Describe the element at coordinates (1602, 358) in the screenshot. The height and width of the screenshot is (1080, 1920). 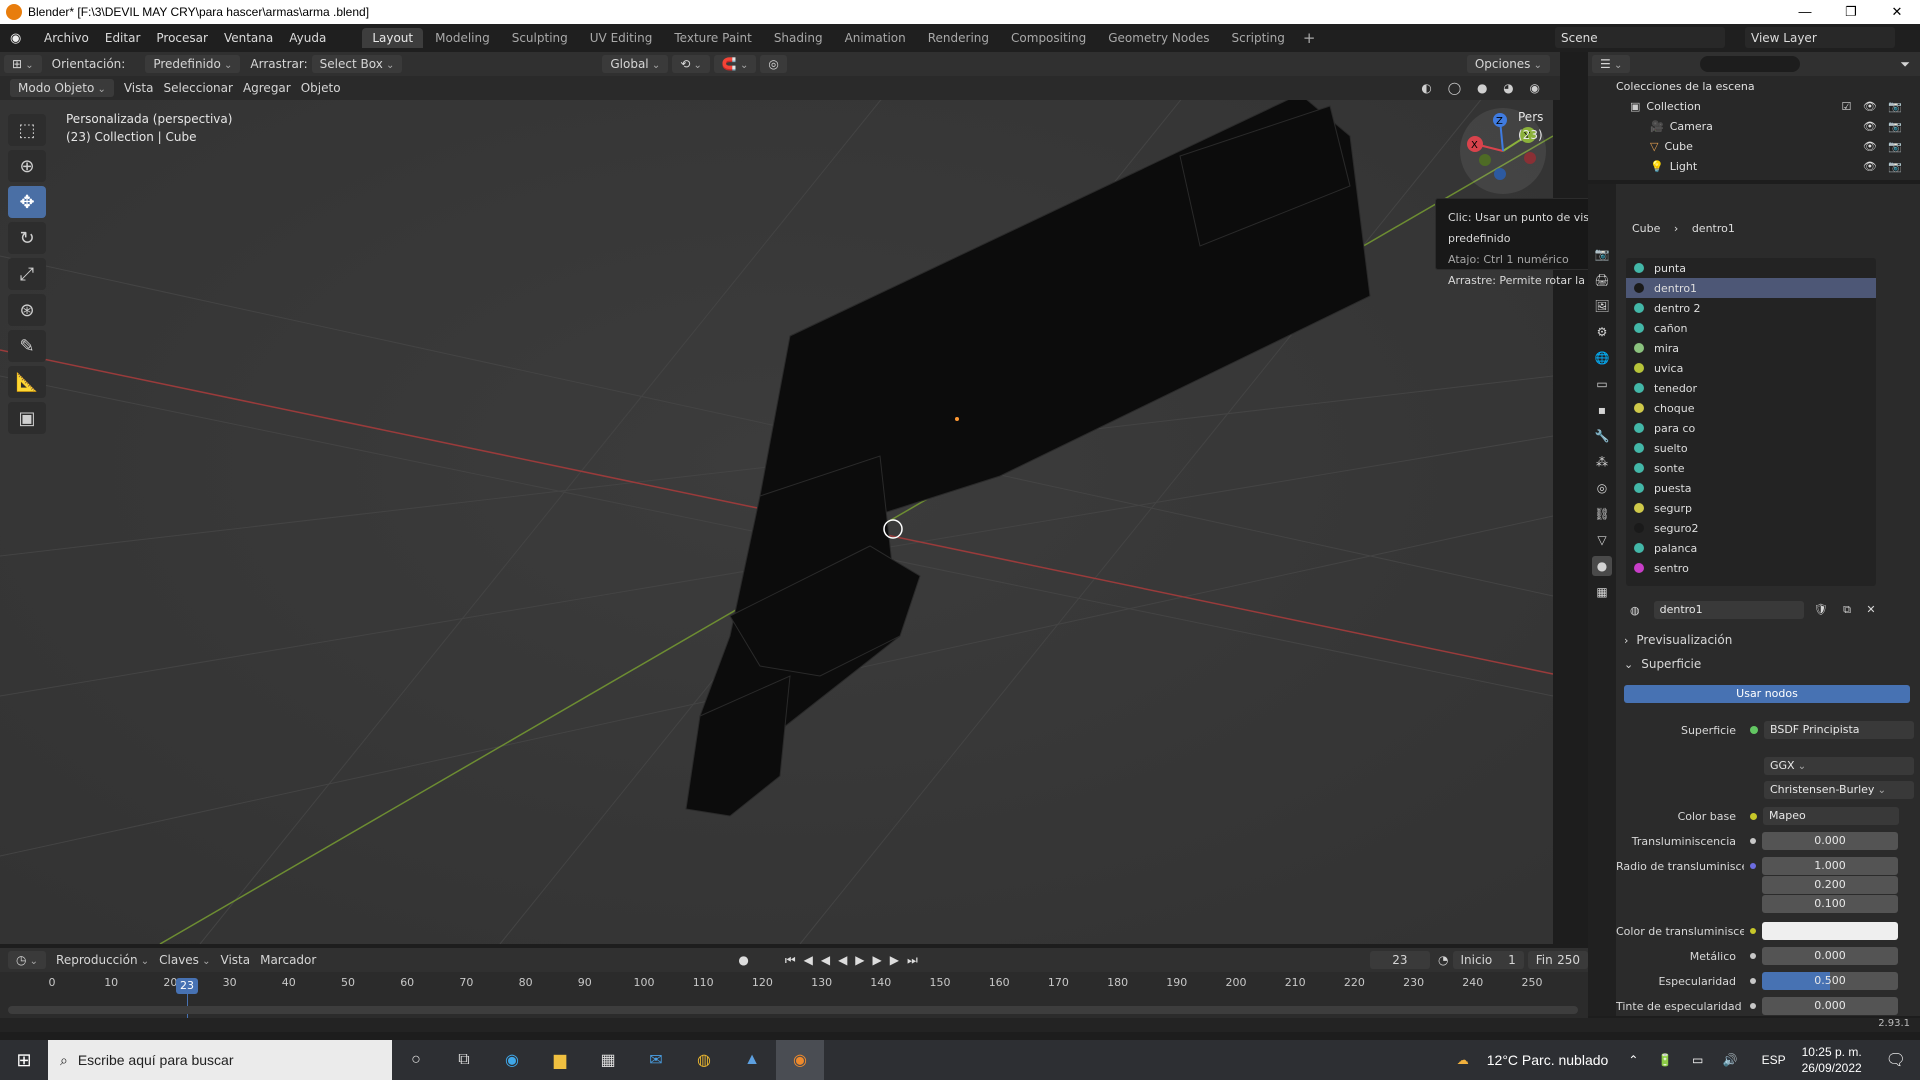
I see `world-tab-icon: 🌐` at that location.